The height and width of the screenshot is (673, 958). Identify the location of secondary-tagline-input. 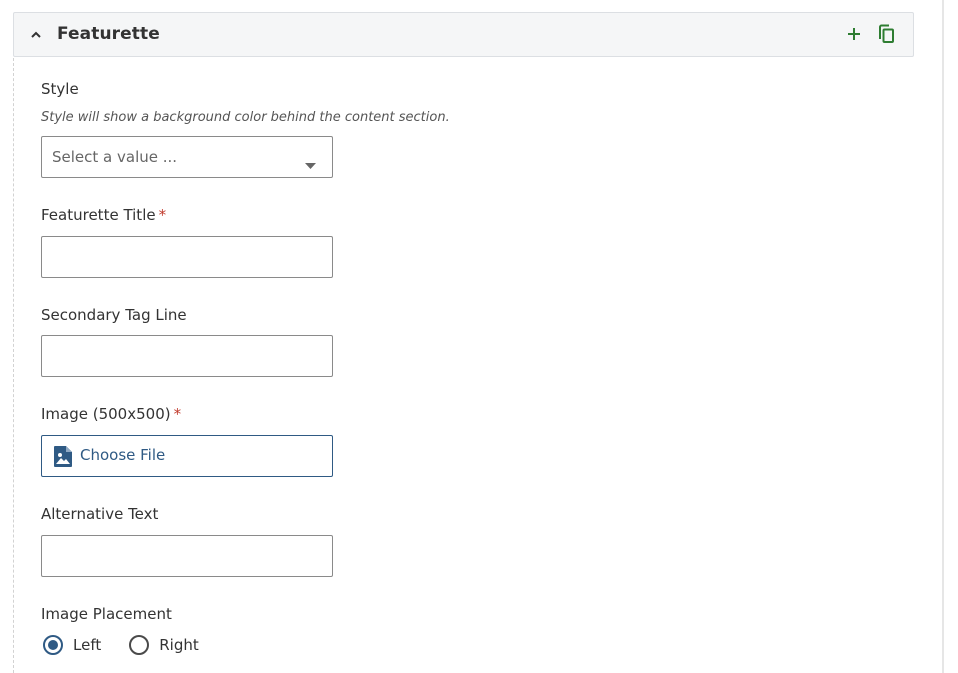
(187, 356).